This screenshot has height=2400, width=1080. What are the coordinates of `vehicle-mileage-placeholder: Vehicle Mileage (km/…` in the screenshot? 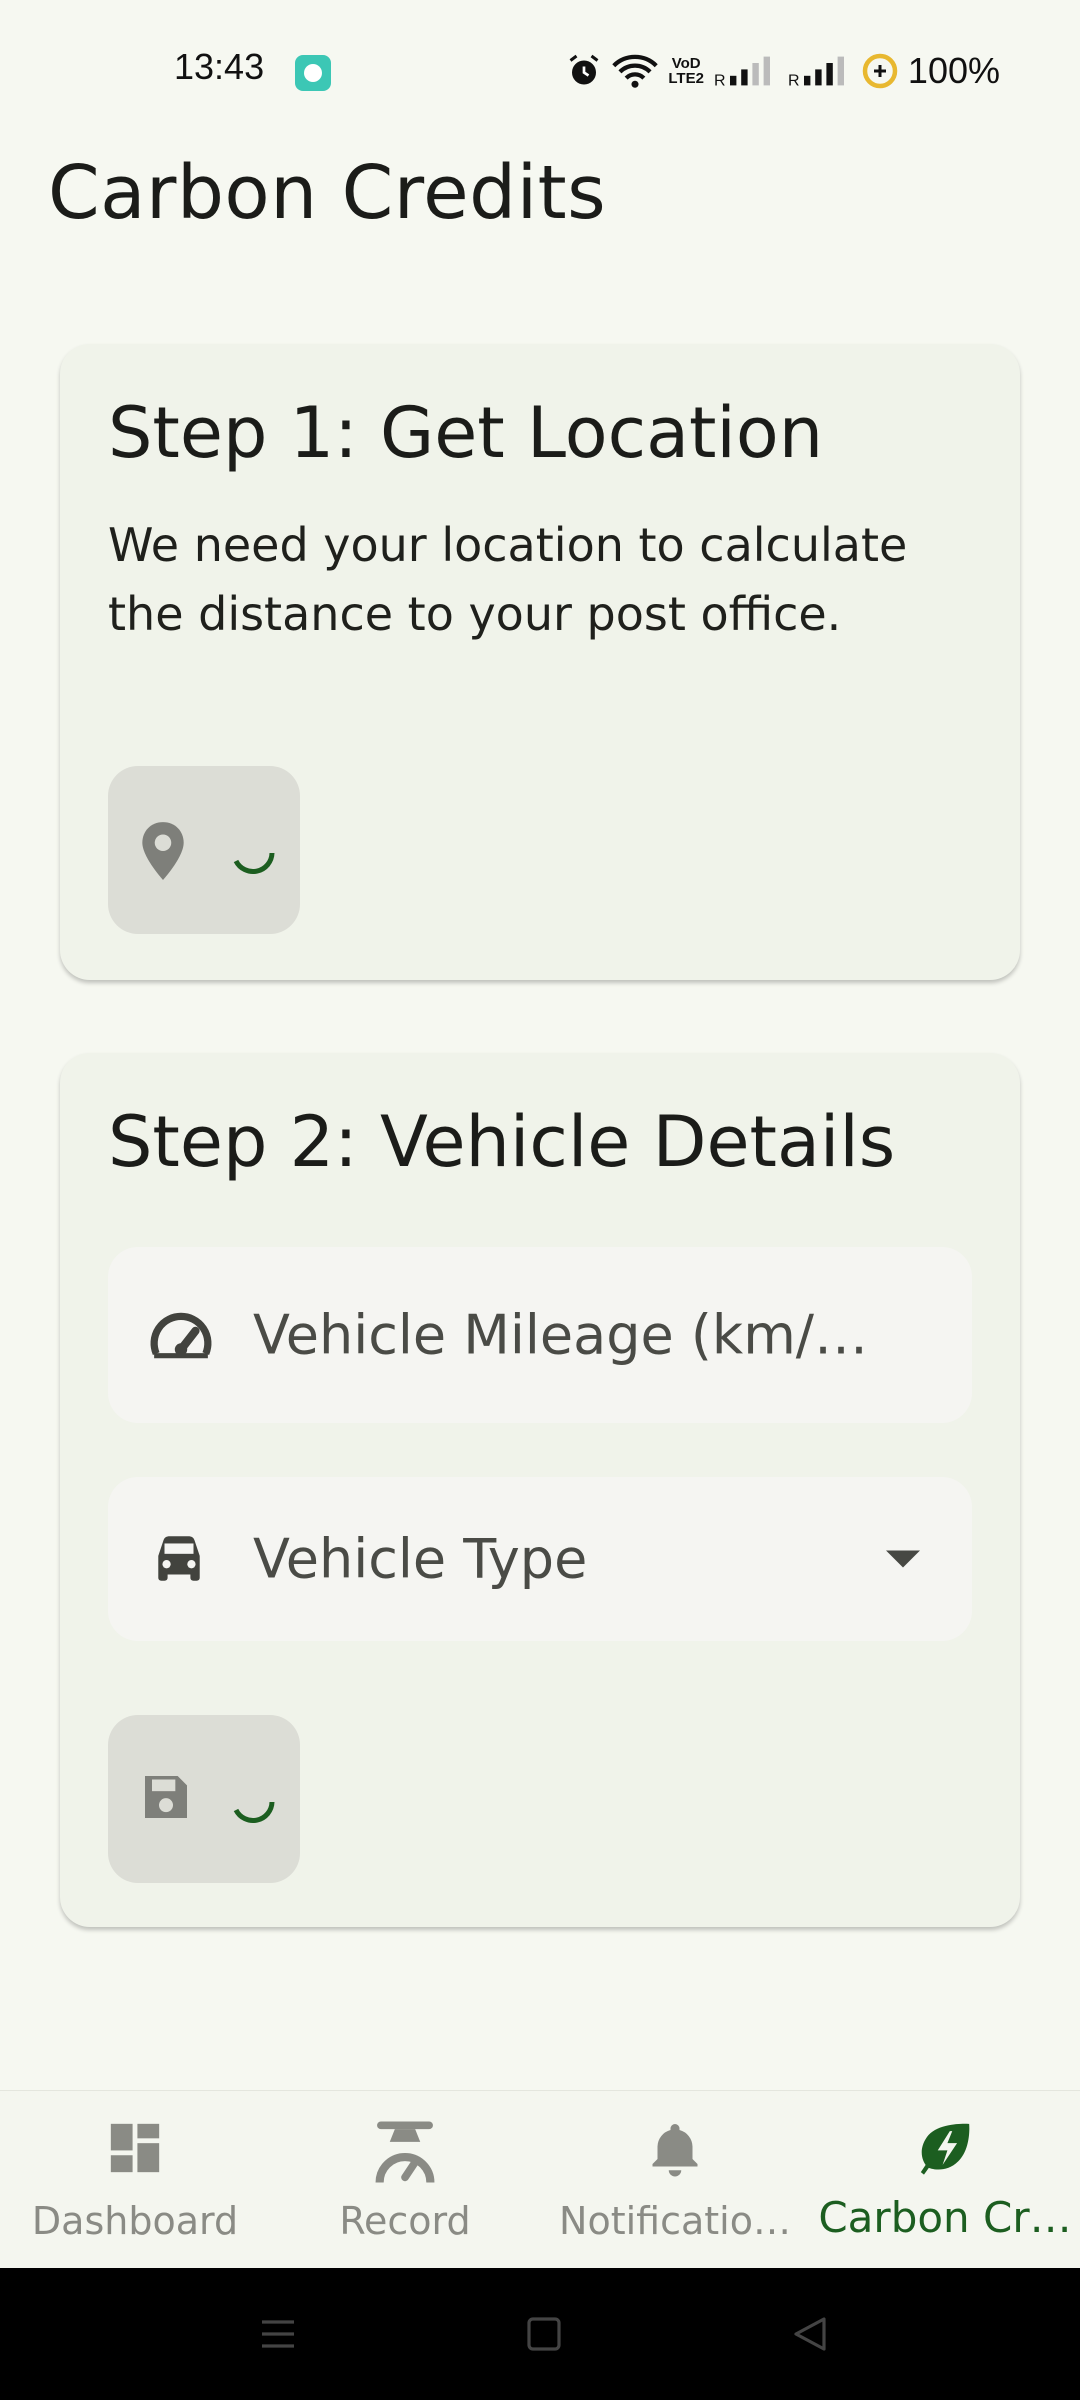 It's located at (560, 1335).